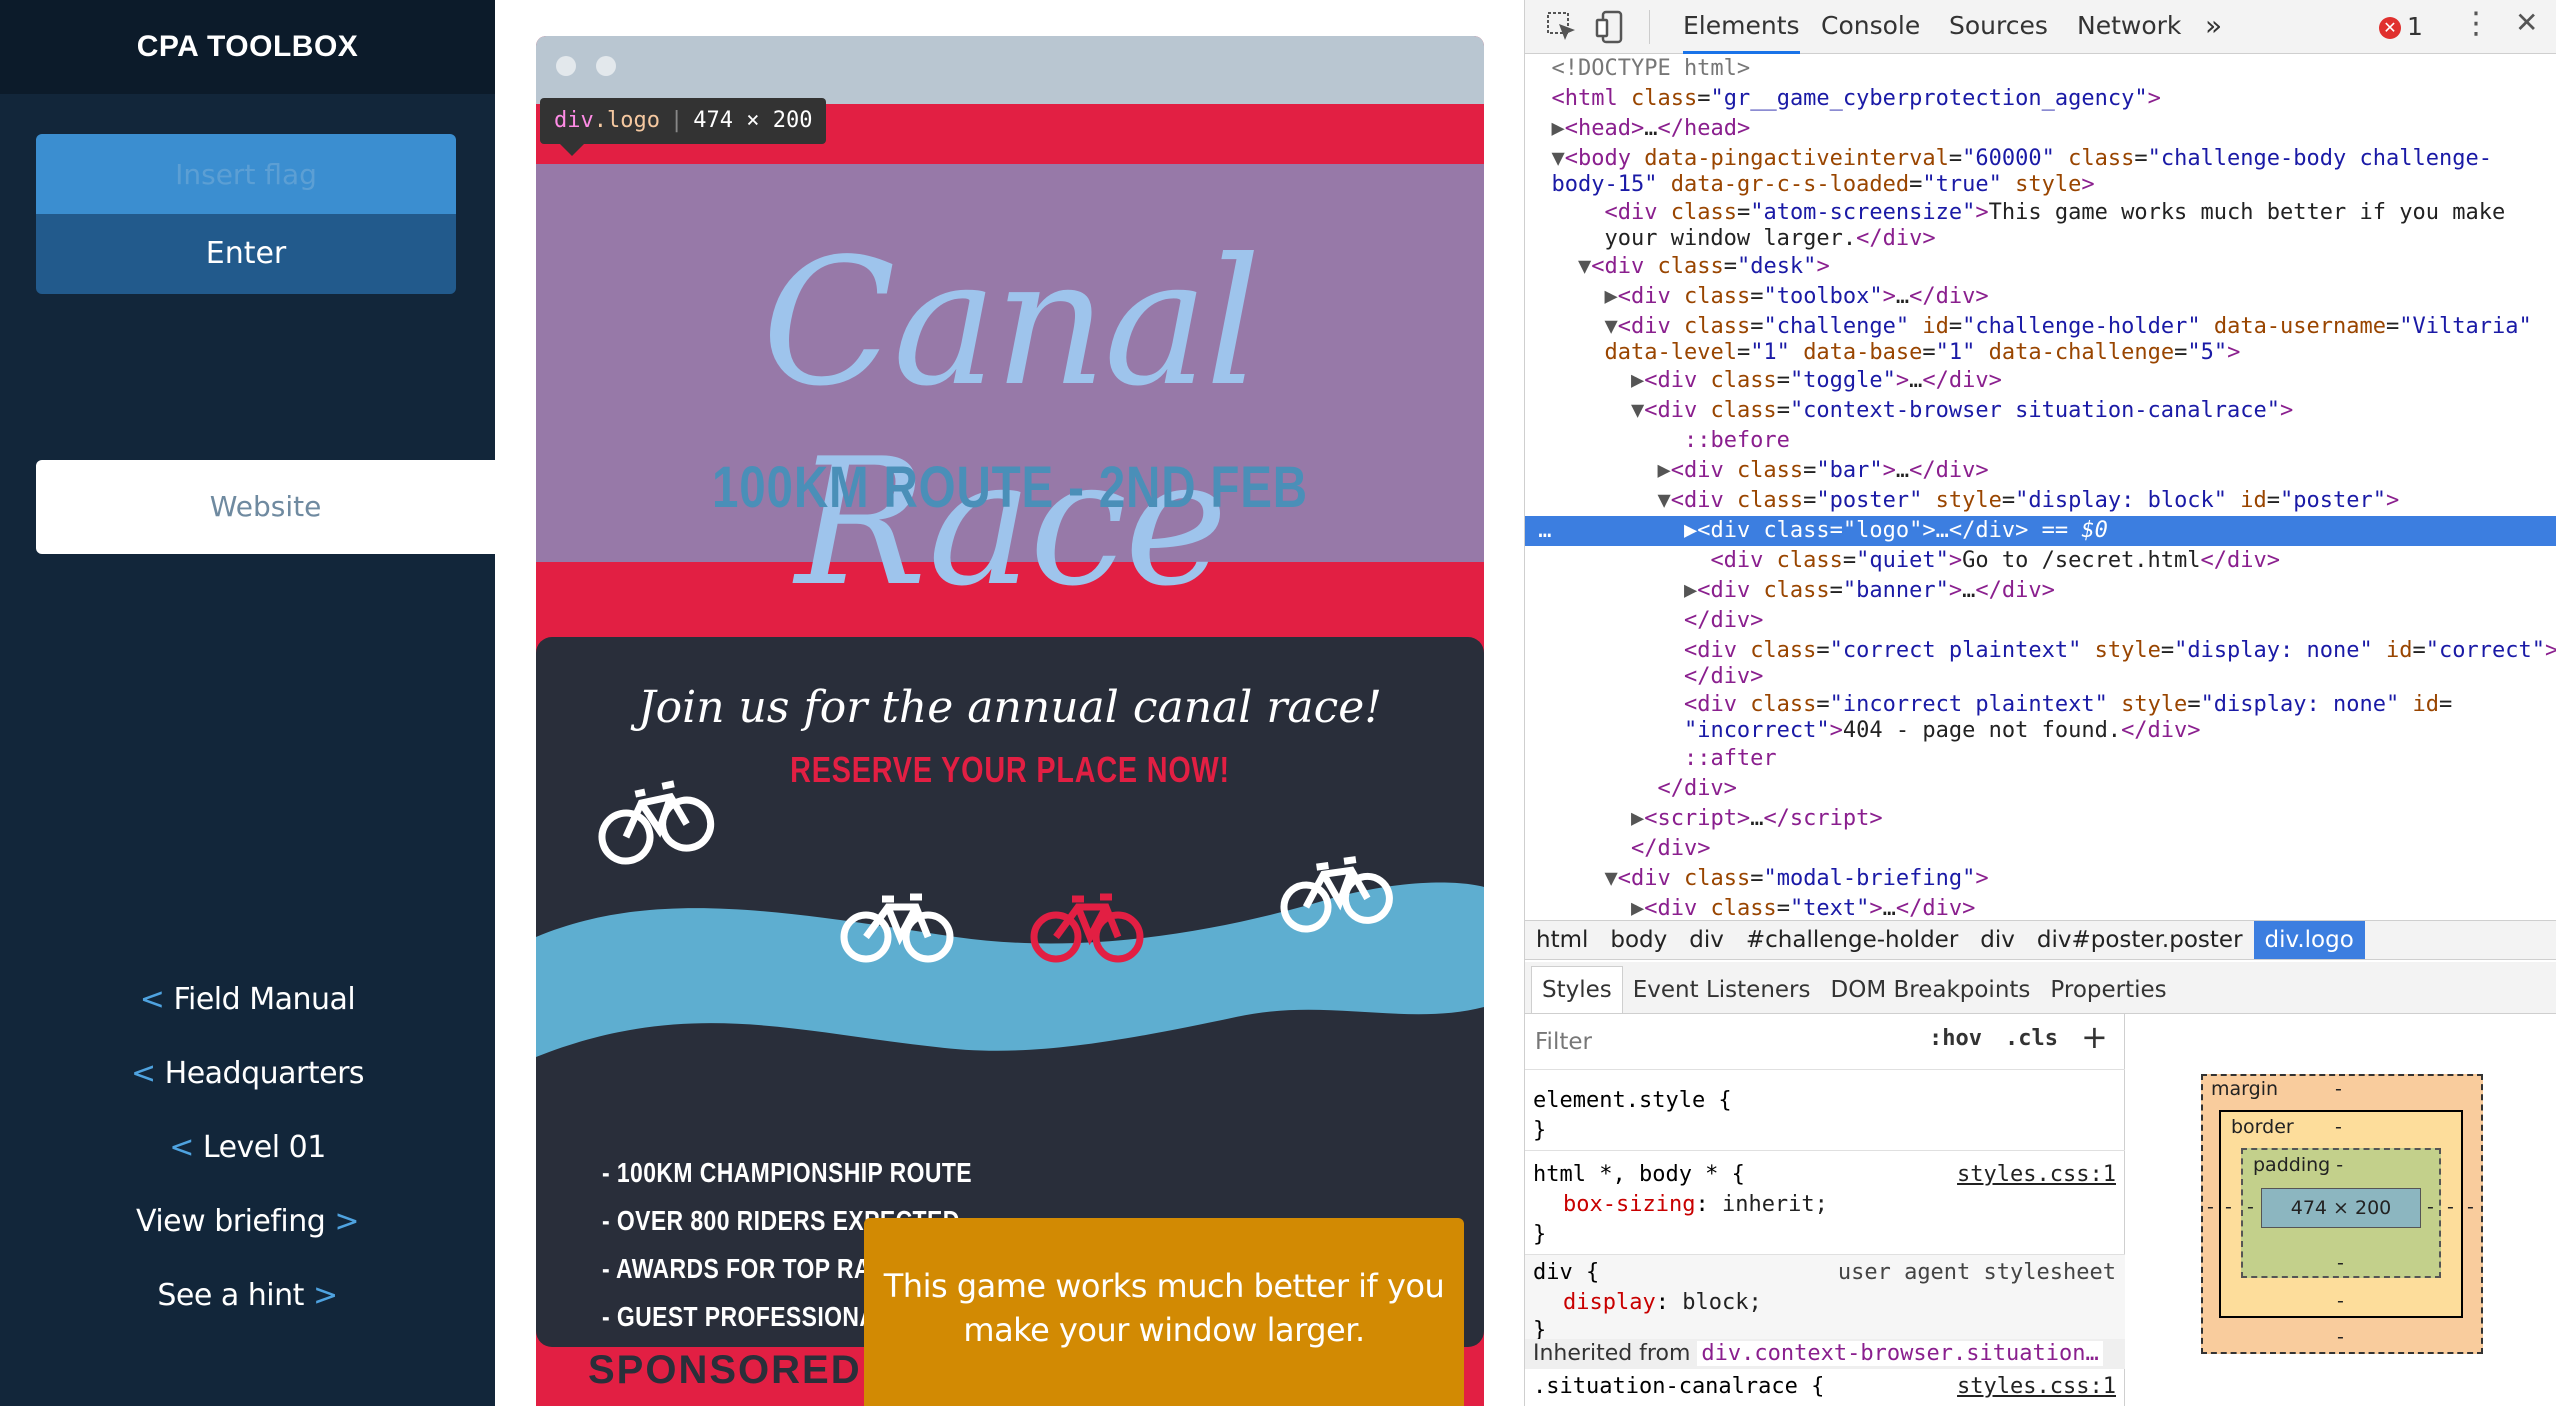  What do you see at coordinates (265, 507) in the screenshot?
I see `website-tab: Website` at bounding box center [265, 507].